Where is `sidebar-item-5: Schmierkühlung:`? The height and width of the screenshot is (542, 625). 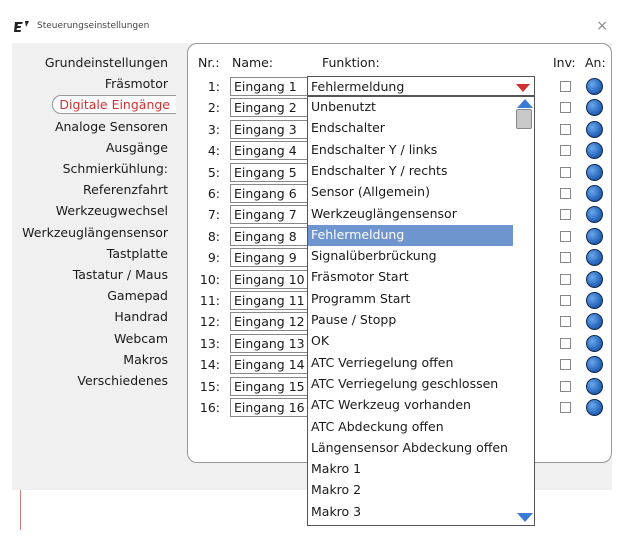 sidebar-item-5: Schmierkühlung: is located at coordinates (90, 168).